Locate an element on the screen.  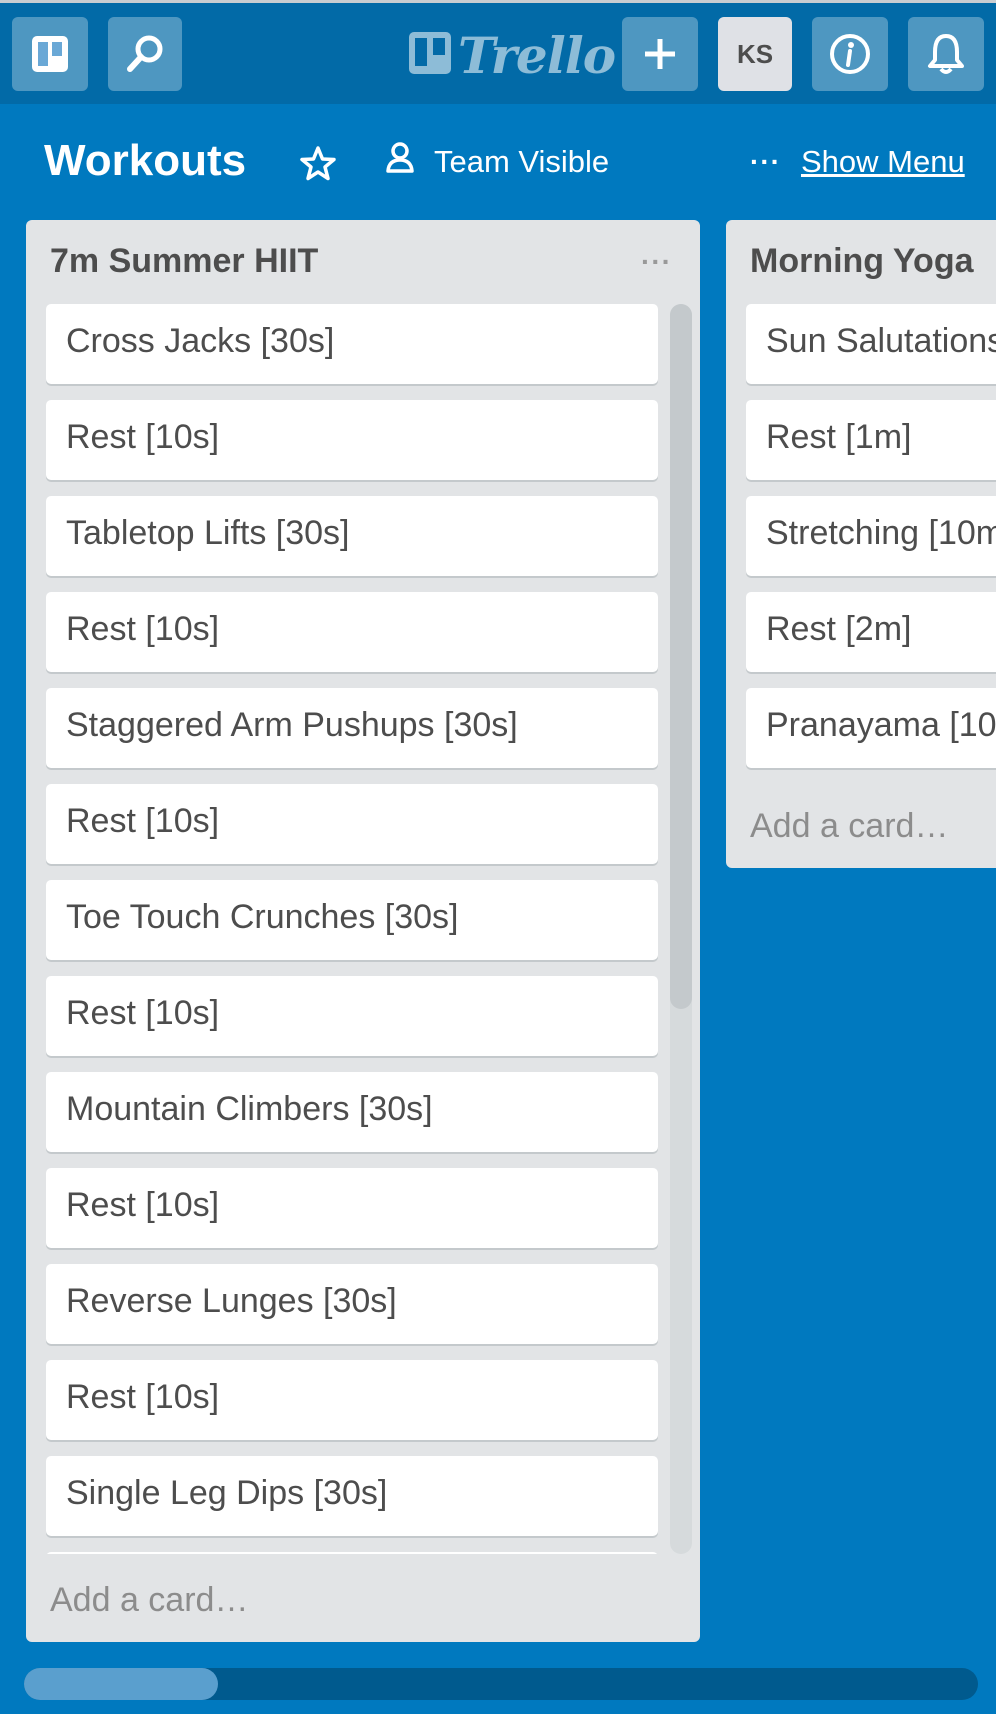
trello-logo-icon is located at coordinates (430, 55).